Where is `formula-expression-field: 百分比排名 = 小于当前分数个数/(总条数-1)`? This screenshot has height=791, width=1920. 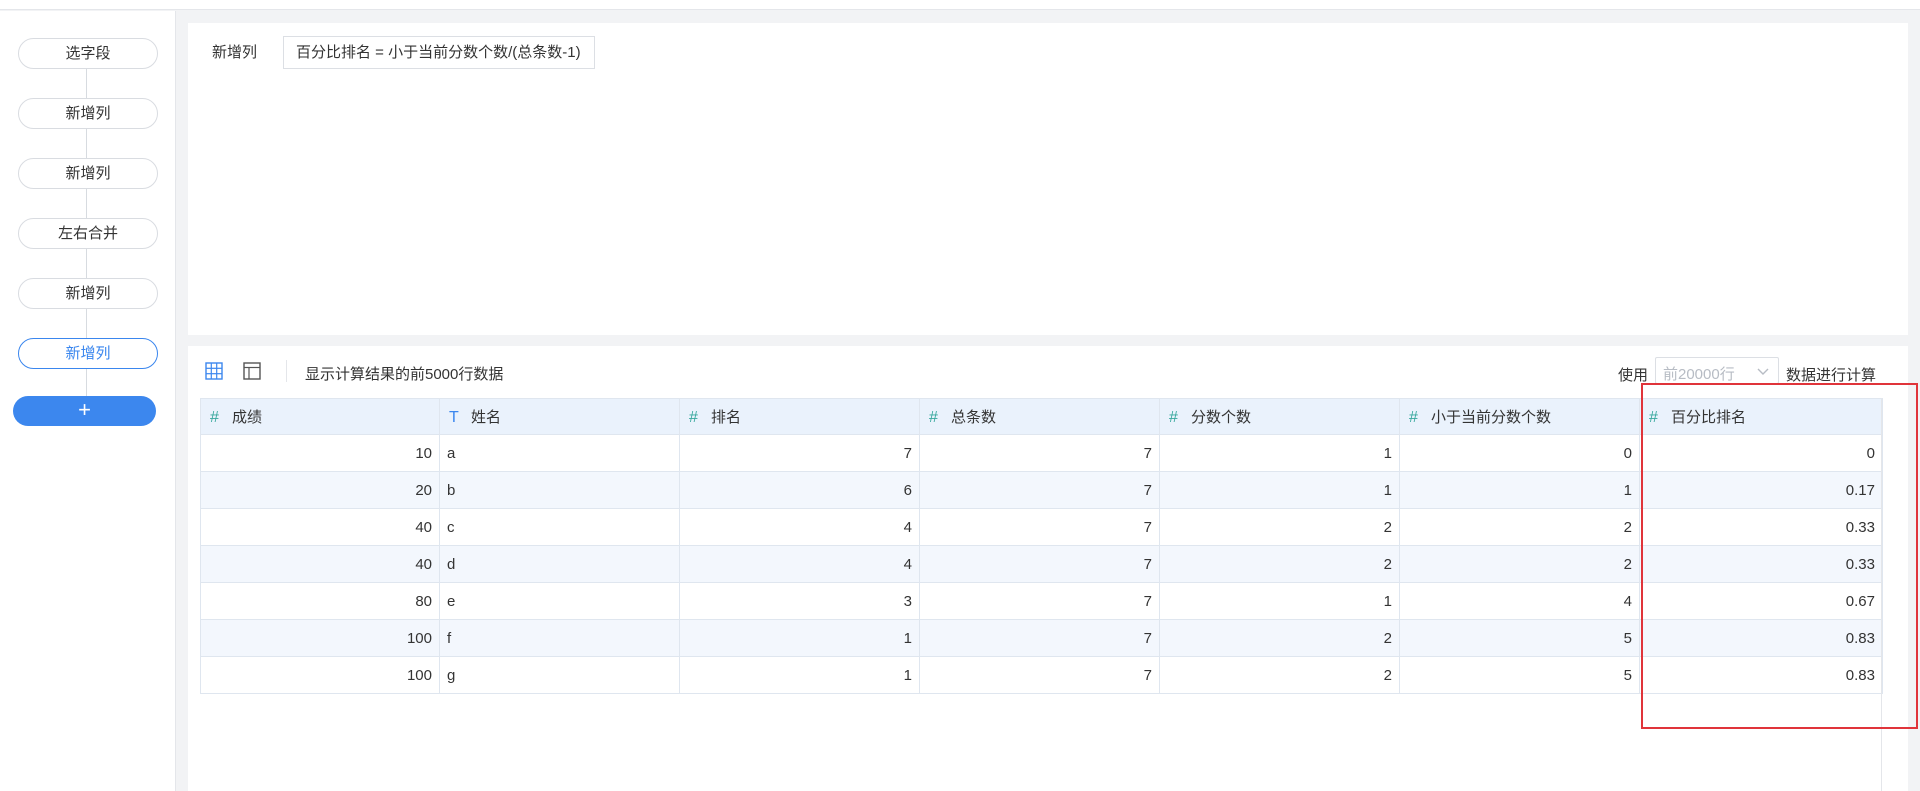
formula-expression-field: 百分比排名 = 小于当前分数个数/(总条数-1) is located at coordinates (439, 52).